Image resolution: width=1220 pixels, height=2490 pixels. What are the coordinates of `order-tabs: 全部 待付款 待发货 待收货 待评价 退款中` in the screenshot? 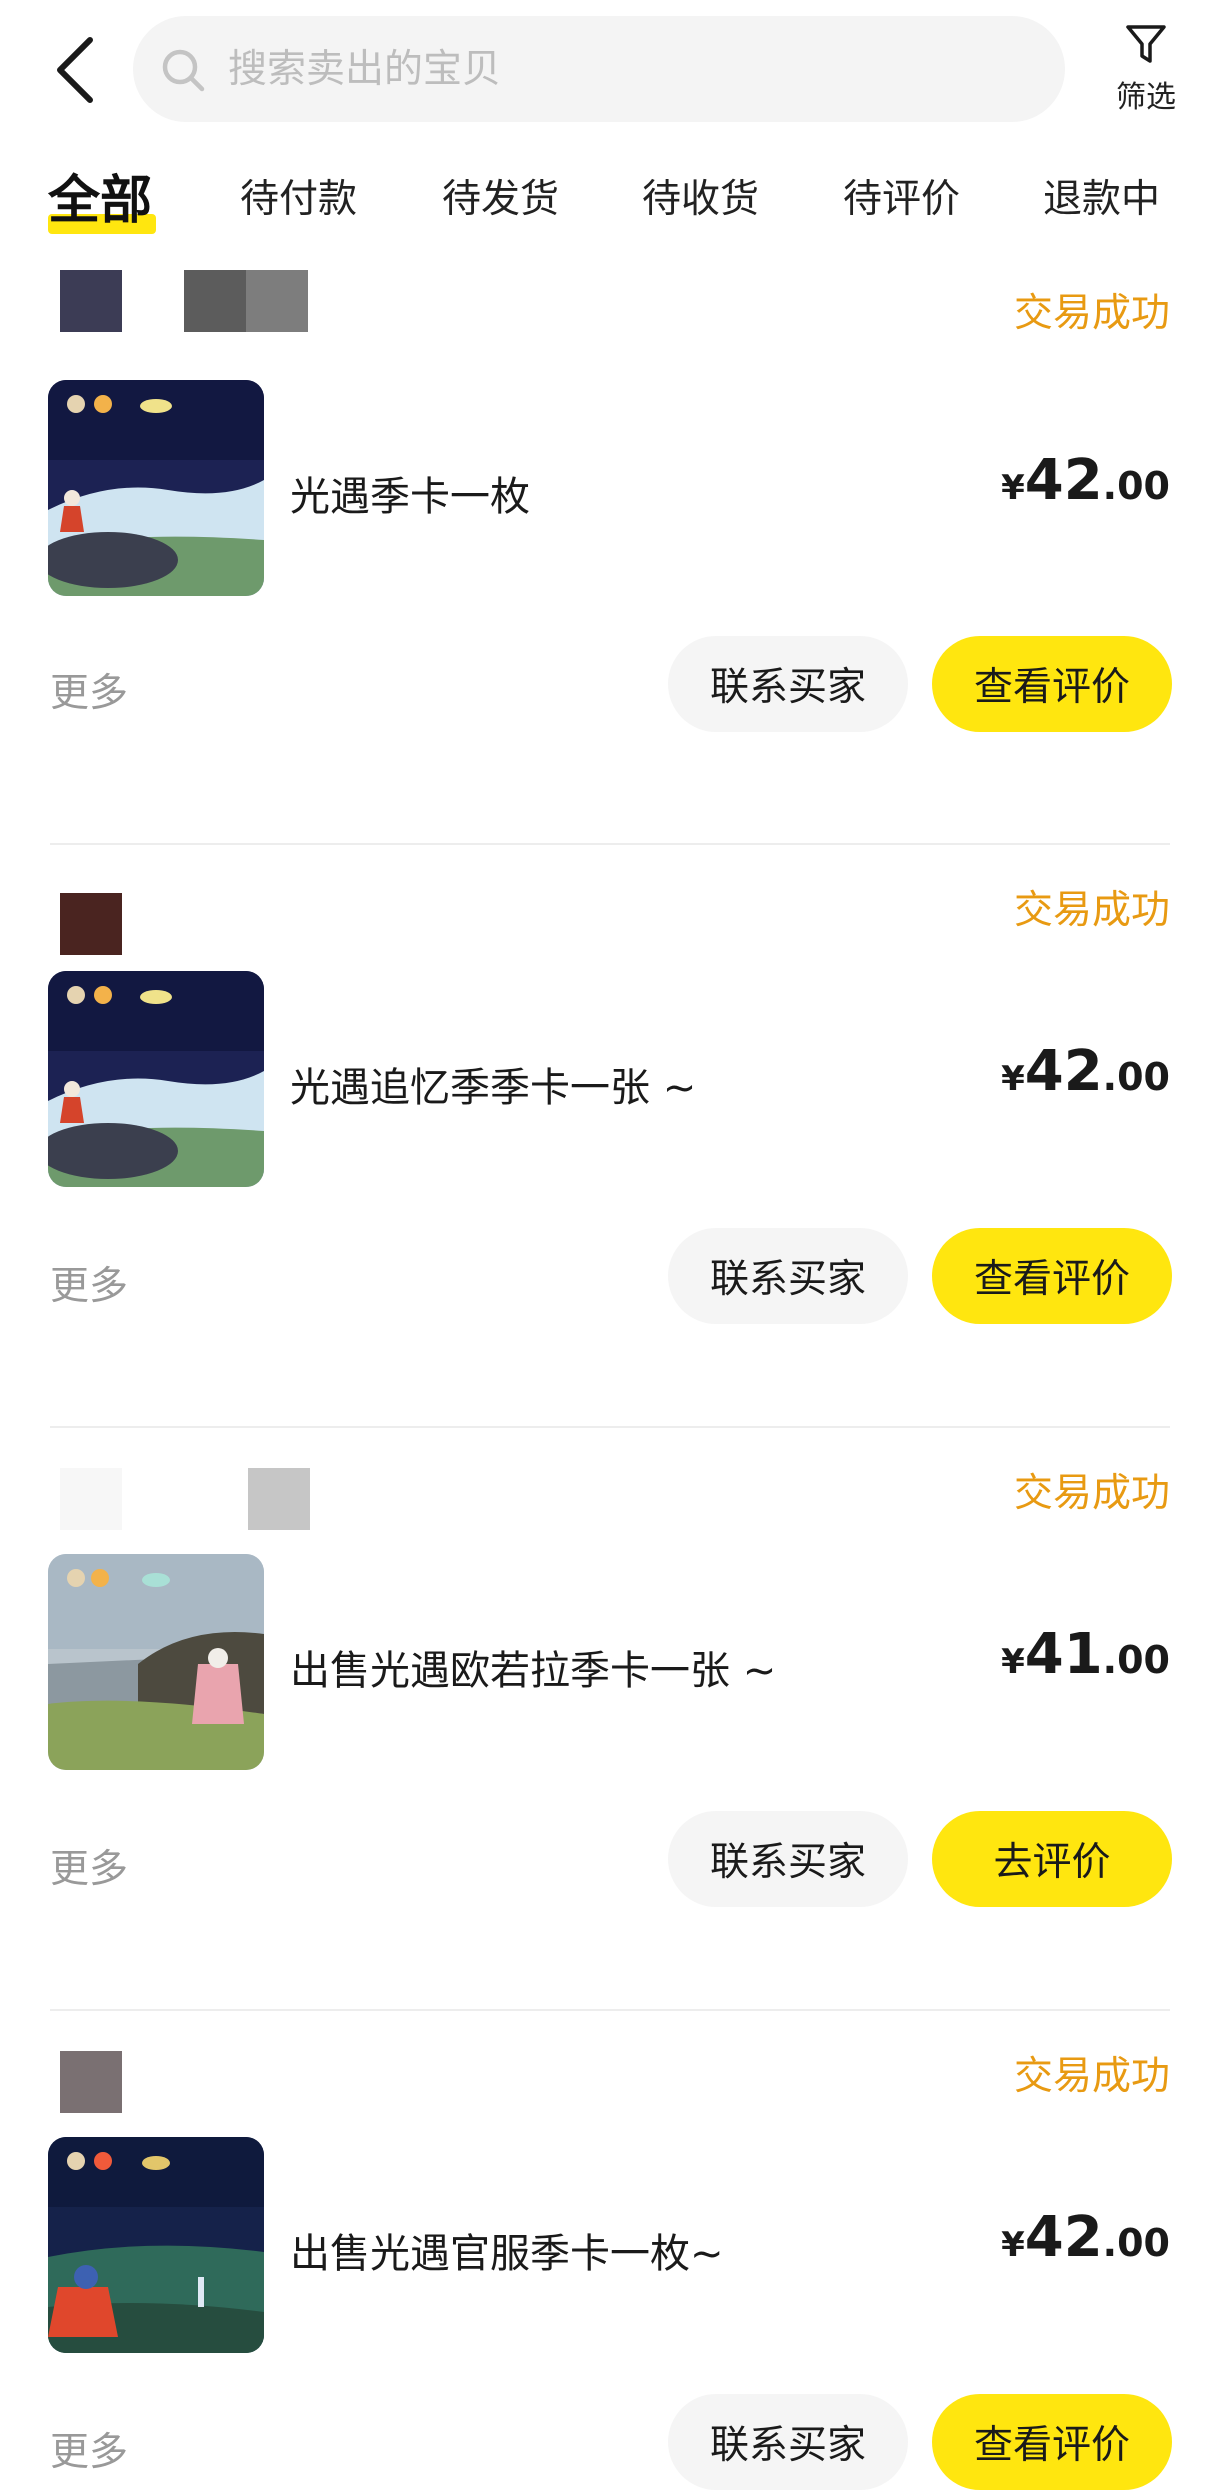 It's located at (610, 200).